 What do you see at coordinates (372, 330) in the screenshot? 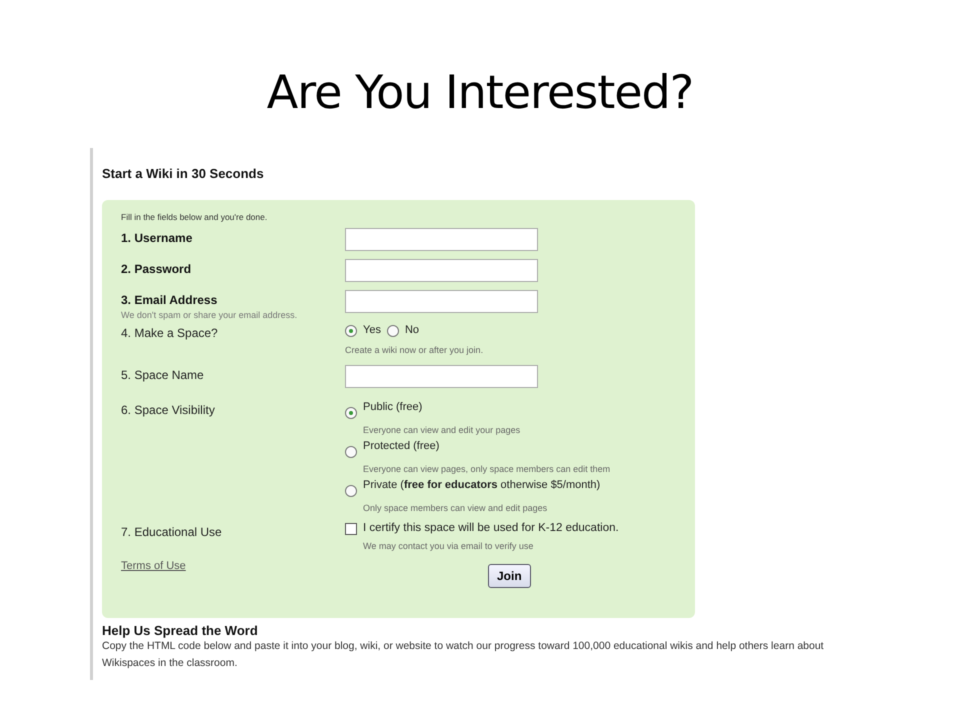
I see `option-label: Yes` at bounding box center [372, 330].